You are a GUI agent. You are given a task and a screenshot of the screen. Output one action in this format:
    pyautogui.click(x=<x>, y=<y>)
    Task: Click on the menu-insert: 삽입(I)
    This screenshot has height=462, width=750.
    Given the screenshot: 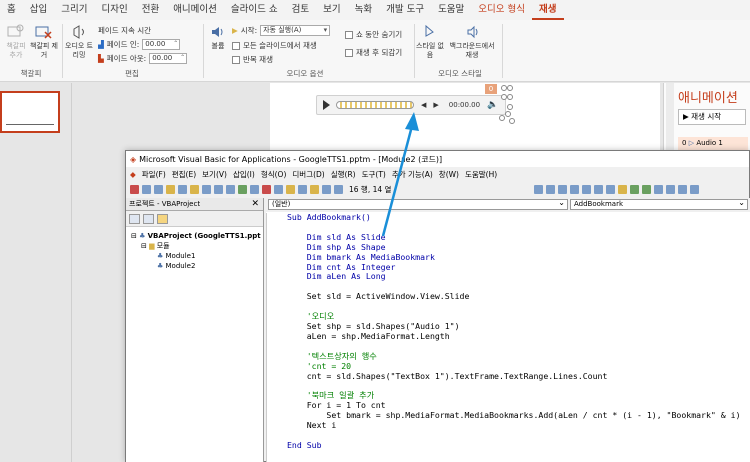 What is the action you would take?
    pyautogui.click(x=244, y=174)
    